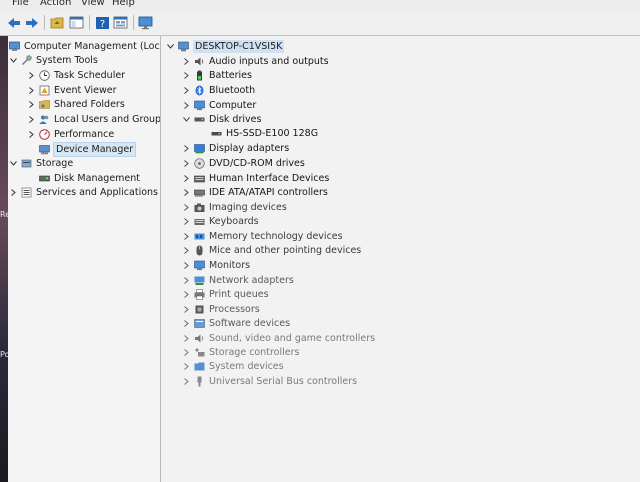 The height and width of the screenshot is (482, 640). I want to click on device-category-keyboards: Keyboards, so click(220, 221).